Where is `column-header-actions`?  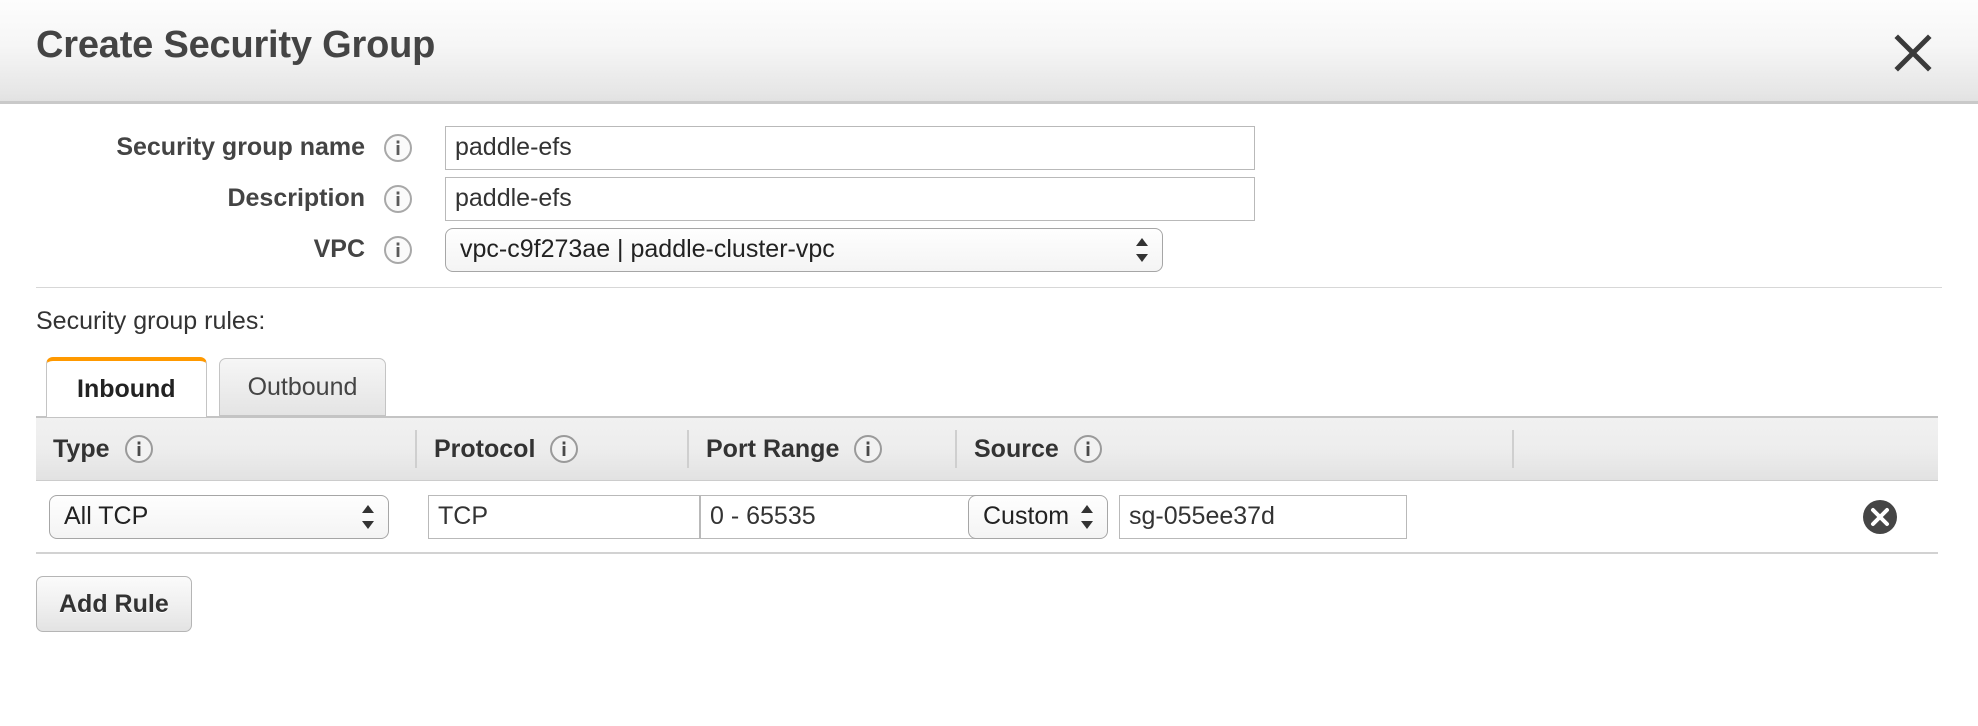 column-header-actions is located at coordinates (1725, 449).